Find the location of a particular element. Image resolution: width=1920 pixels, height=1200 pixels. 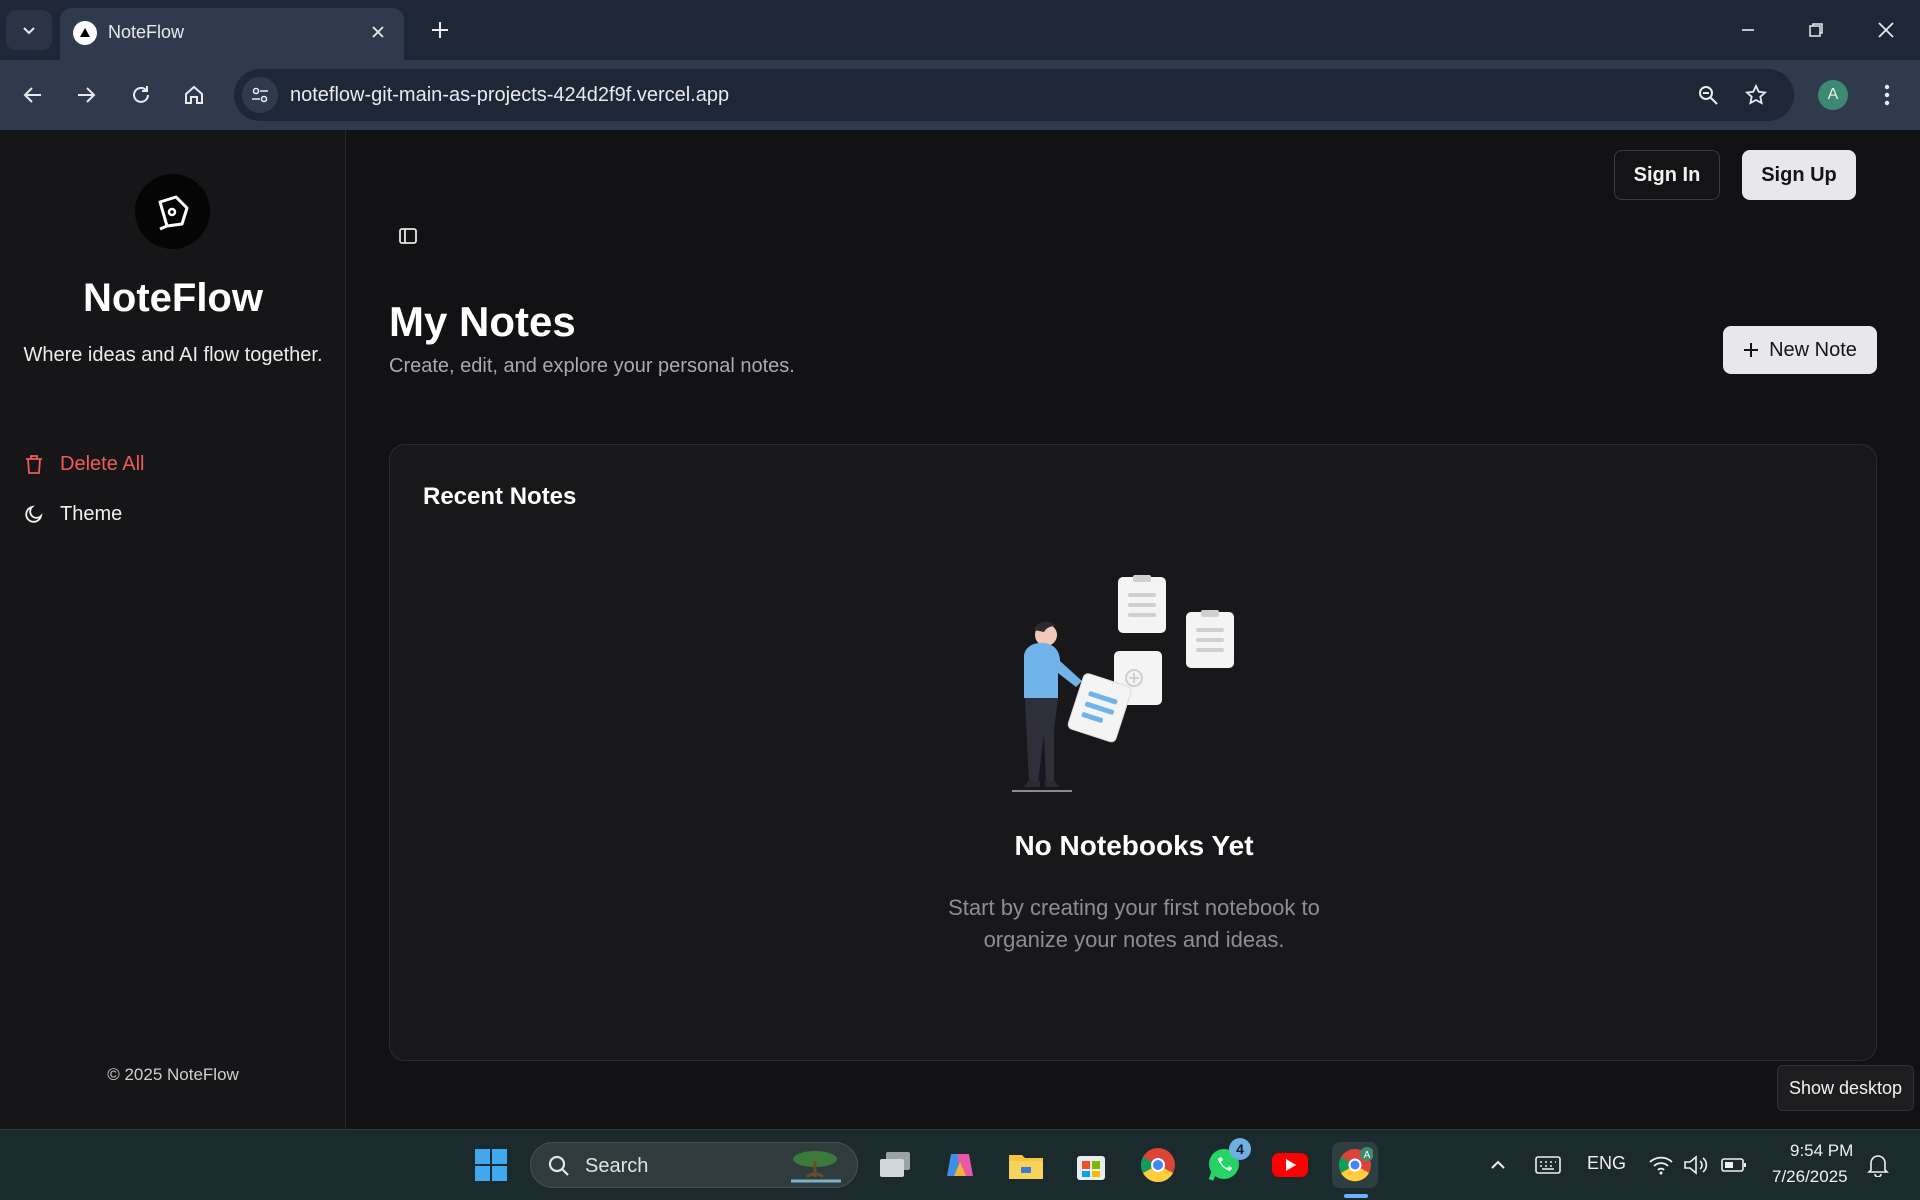

chrome-icon is located at coordinates (1158, 1165).